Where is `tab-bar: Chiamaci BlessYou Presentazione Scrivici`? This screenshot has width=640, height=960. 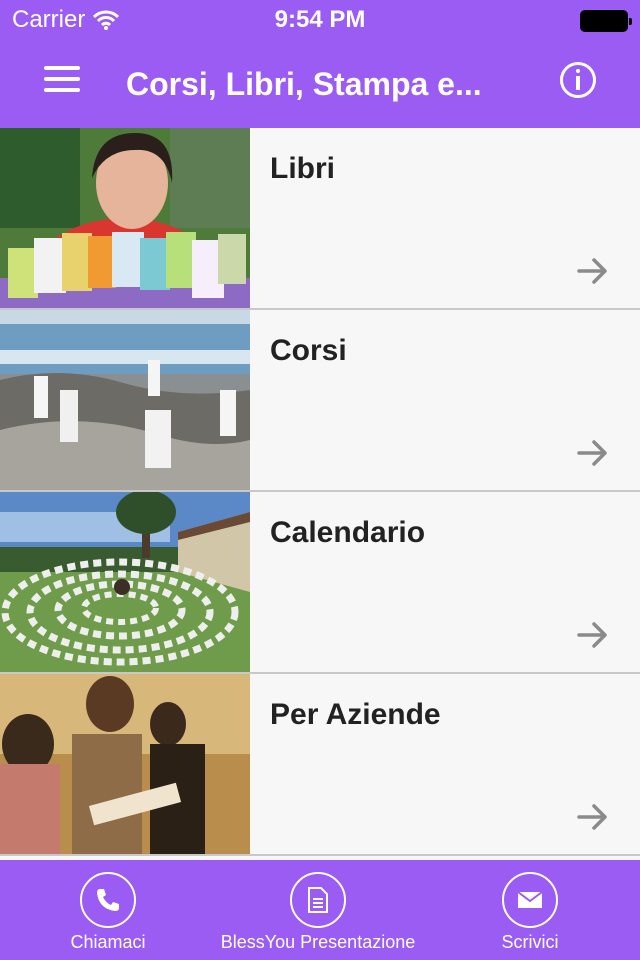 tab-bar: Chiamaci BlessYou Presentazione Scrivici is located at coordinates (320, 910).